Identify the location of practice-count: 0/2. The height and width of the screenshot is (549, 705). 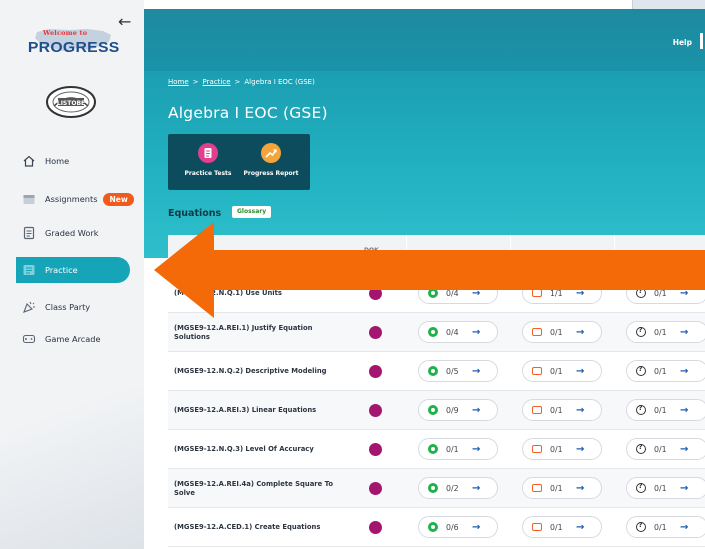
(452, 488).